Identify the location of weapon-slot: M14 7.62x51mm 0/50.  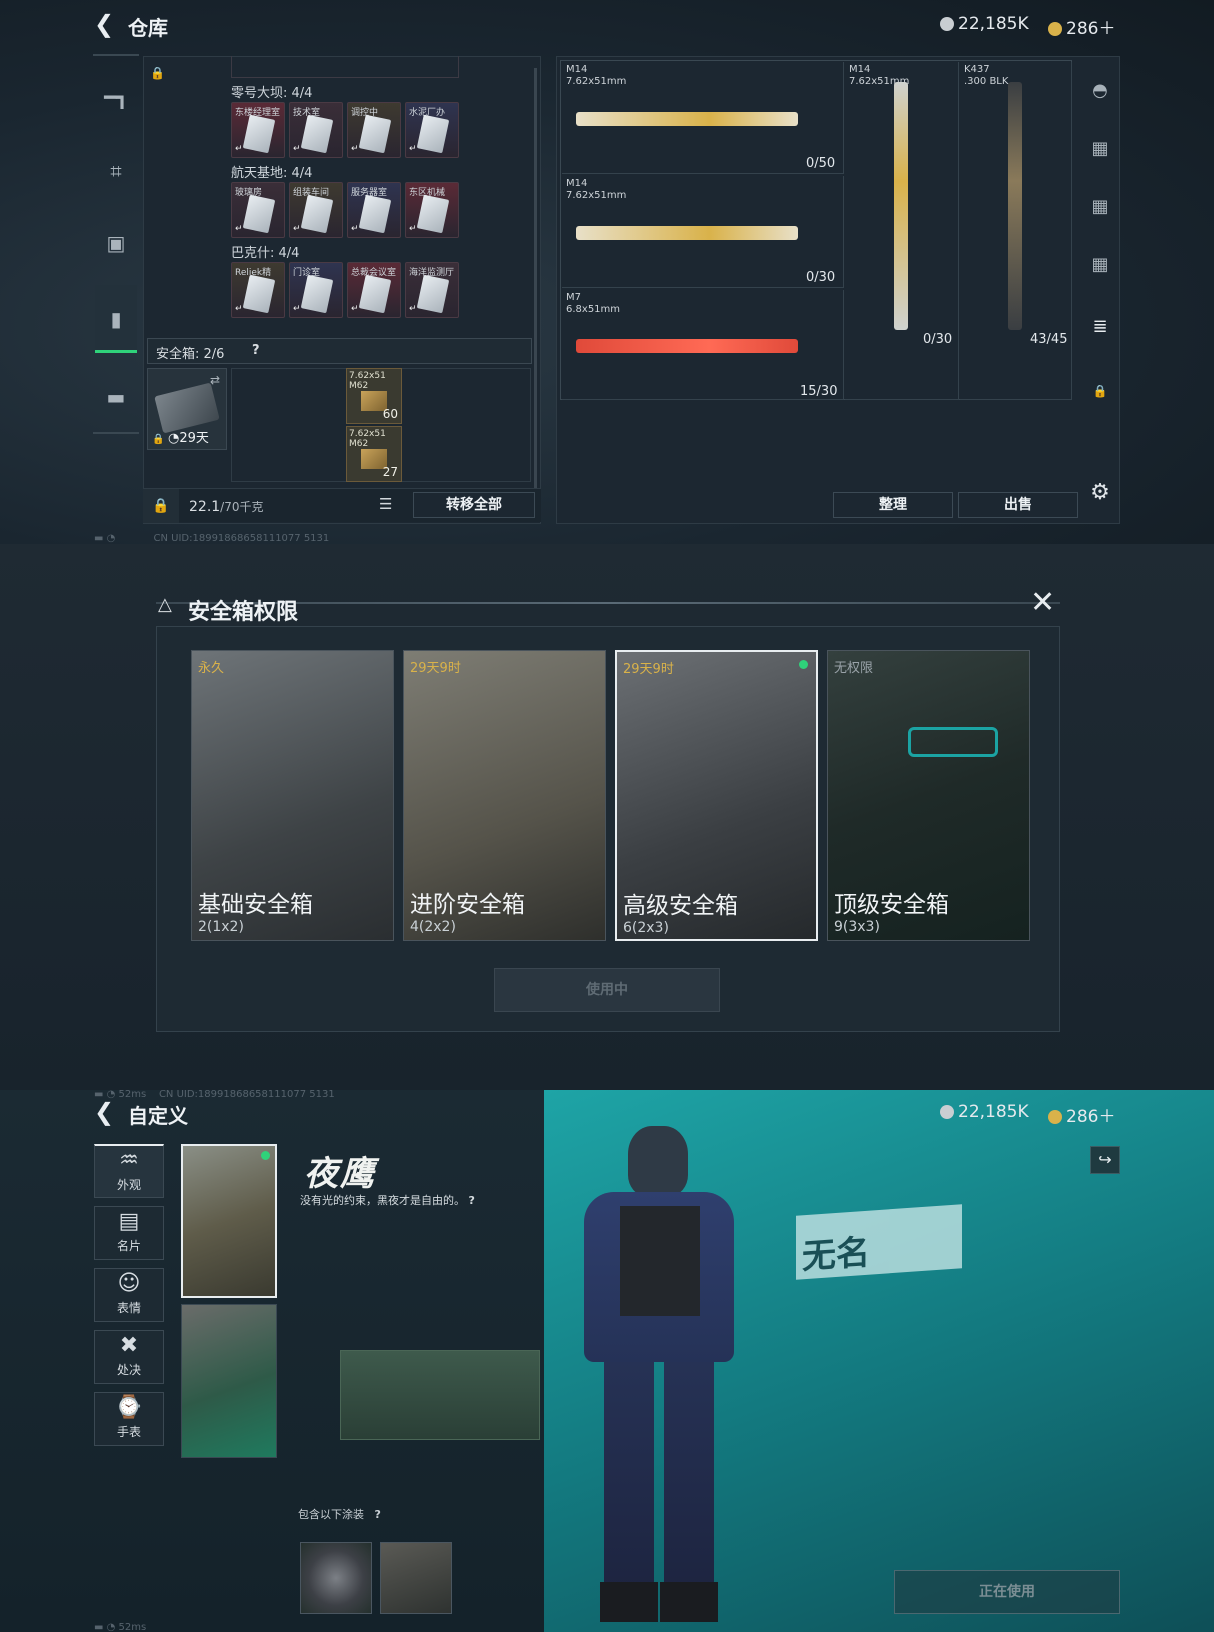
(703, 118).